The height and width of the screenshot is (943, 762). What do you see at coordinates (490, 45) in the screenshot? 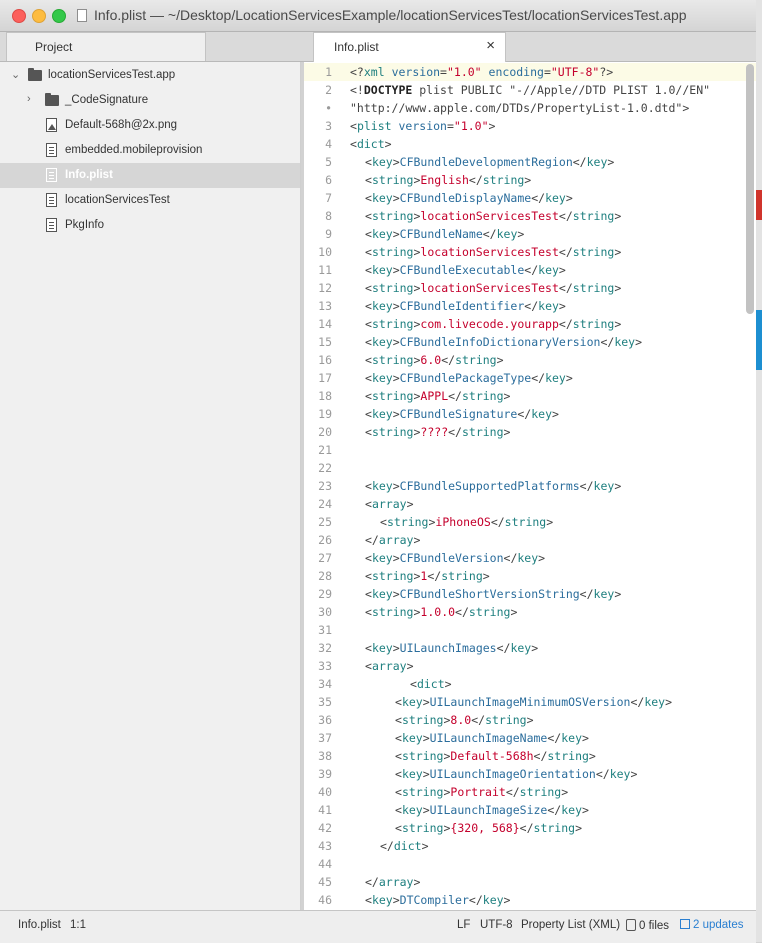
I see `close-tab-icon: ×` at bounding box center [490, 45].